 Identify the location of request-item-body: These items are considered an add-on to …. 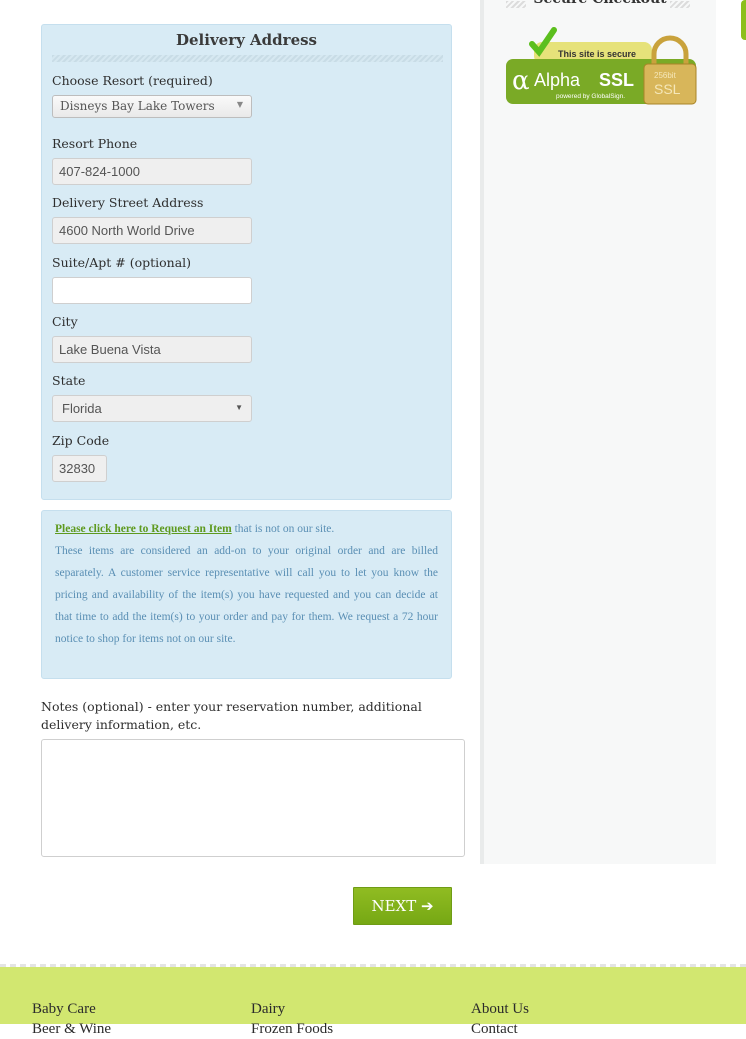
(246, 595).